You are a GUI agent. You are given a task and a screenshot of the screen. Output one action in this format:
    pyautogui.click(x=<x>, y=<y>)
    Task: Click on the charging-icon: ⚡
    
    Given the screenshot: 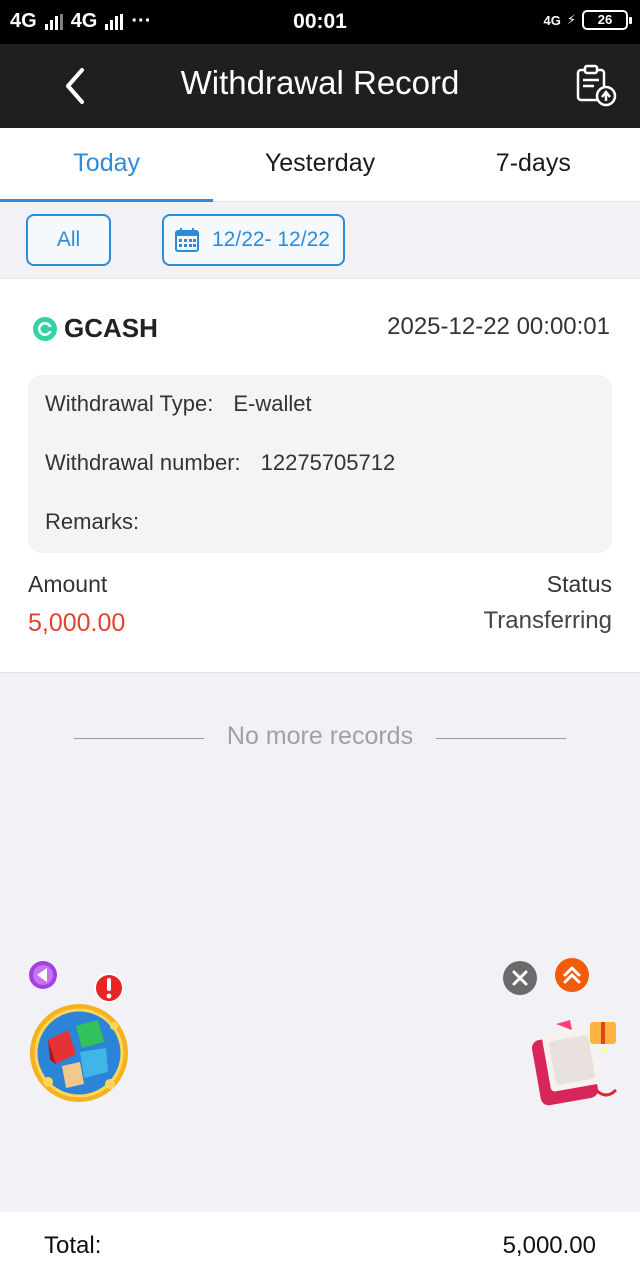 What is the action you would take?
    pyautogui.click(x=571, y=19)
    